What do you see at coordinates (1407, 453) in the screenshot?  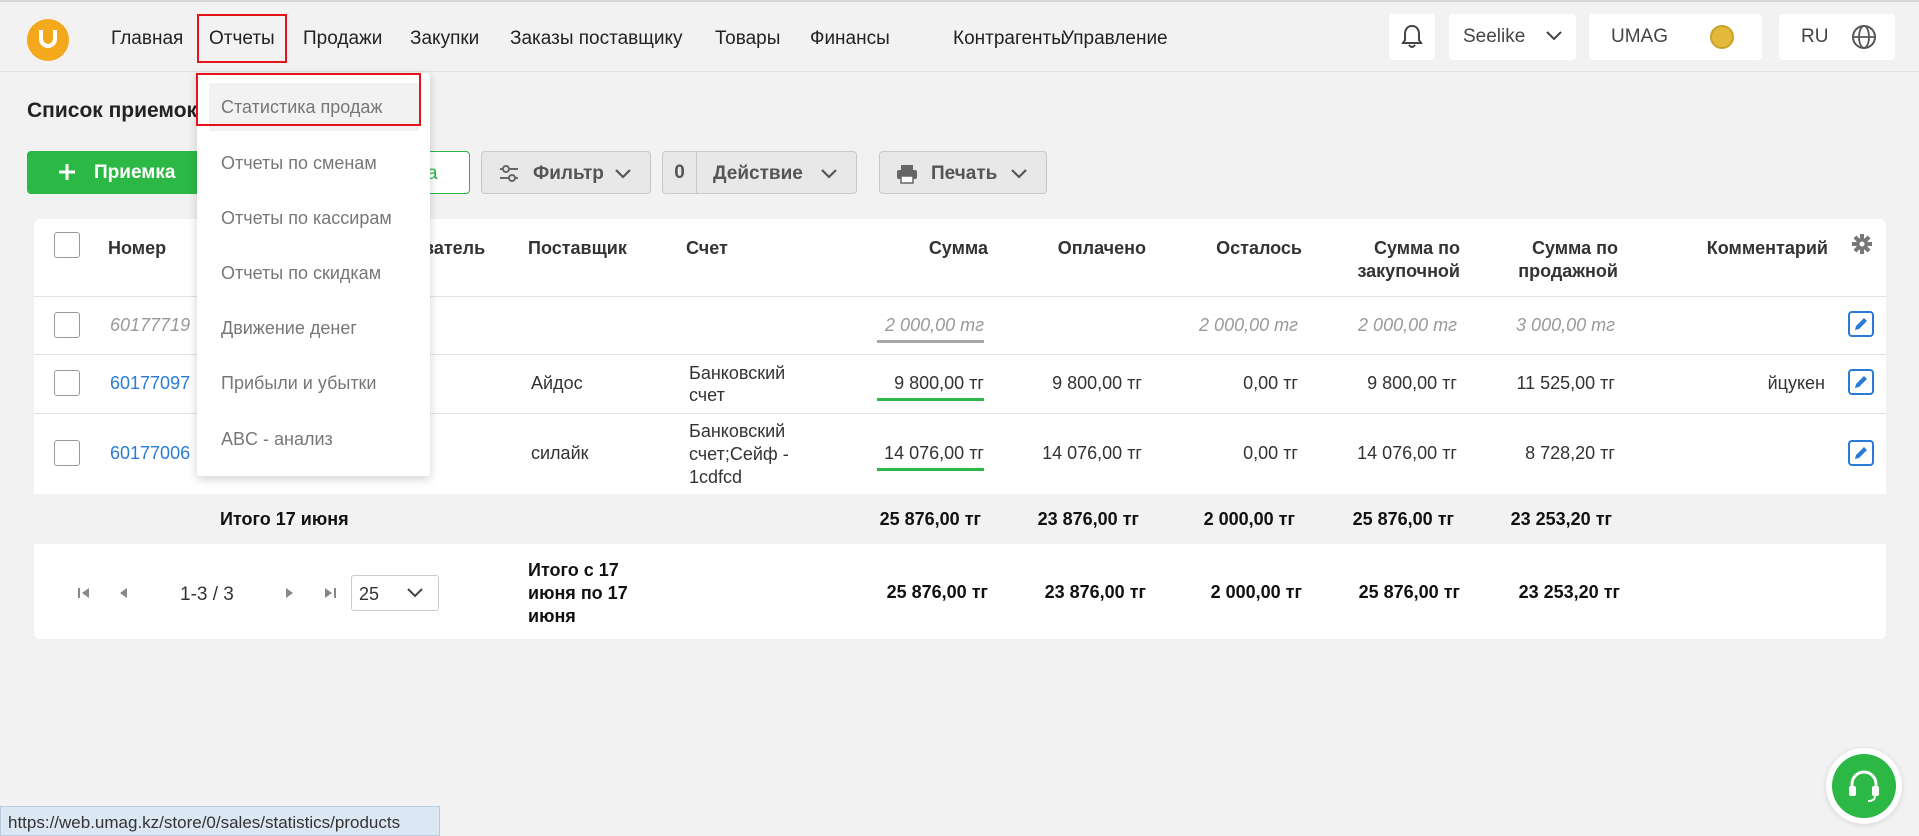 I see `row-purchase-sum: 14 076,00 тг` at bounding box center [1407, 453].